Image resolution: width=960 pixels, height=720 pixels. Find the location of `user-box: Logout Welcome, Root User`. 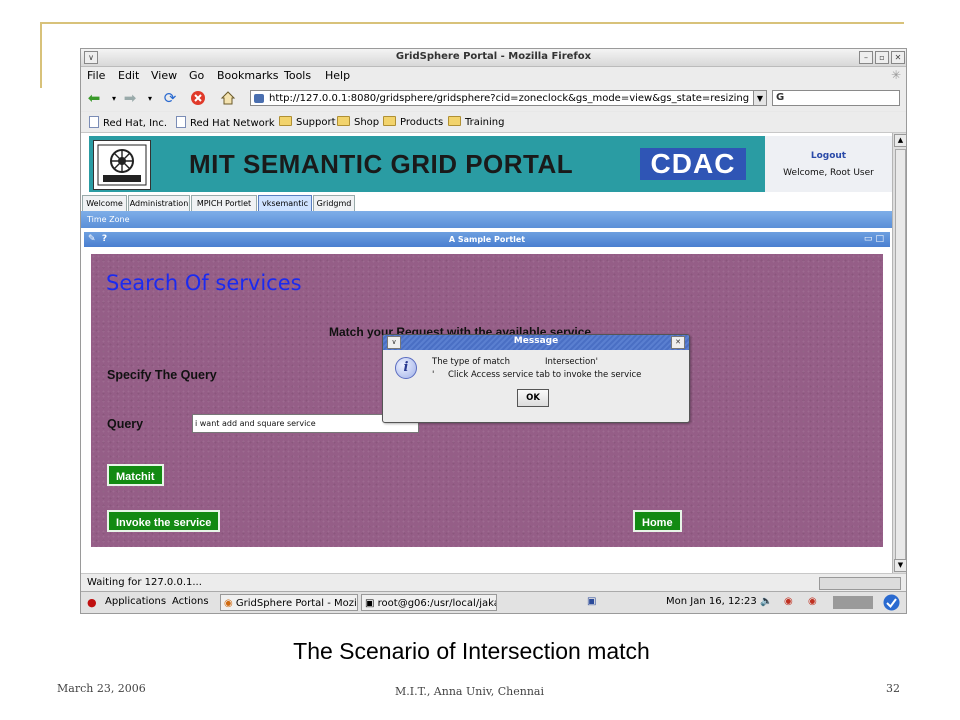

user-box: Logout Welcome, Root User is located at coordinates (828, 164).